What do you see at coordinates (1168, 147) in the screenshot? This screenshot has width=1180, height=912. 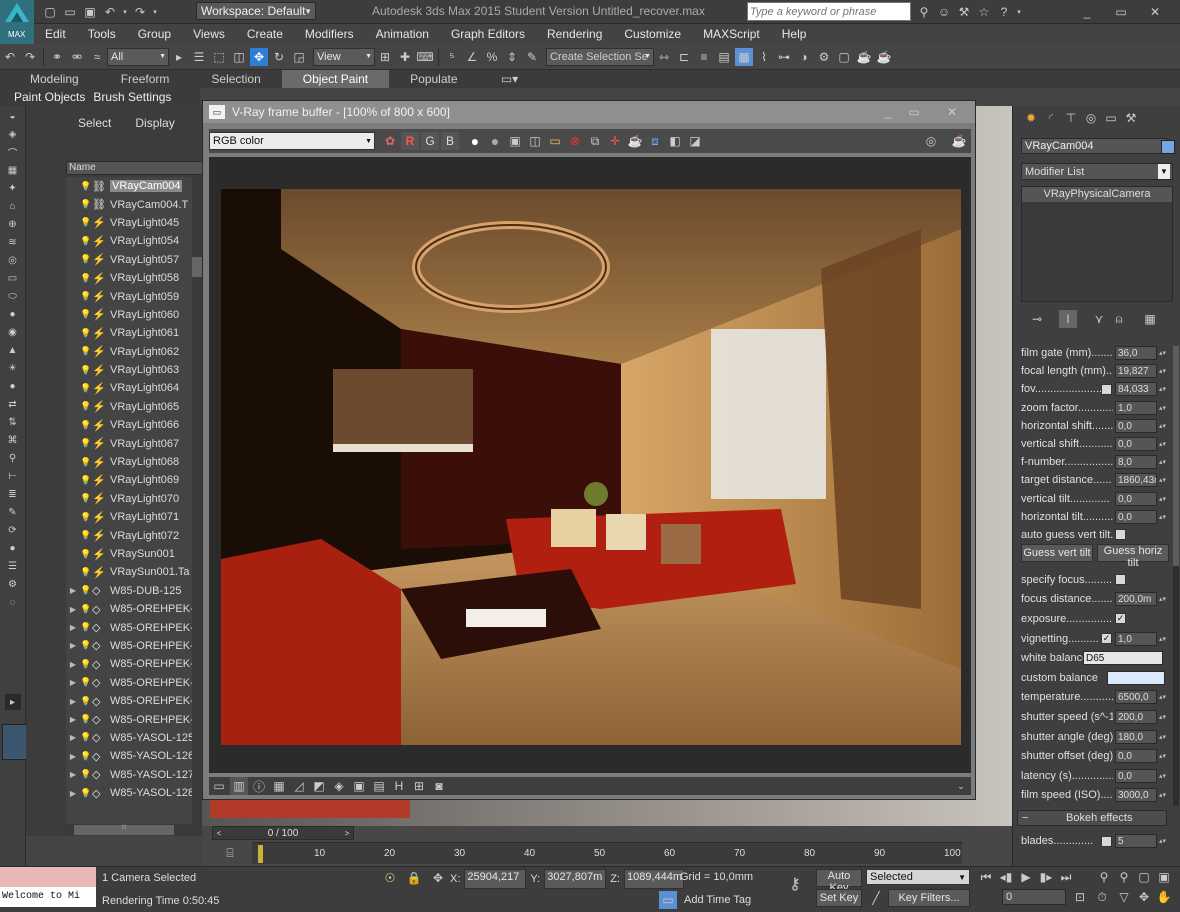 I see `object-color-swatch` at bounding box center [1168, 147].